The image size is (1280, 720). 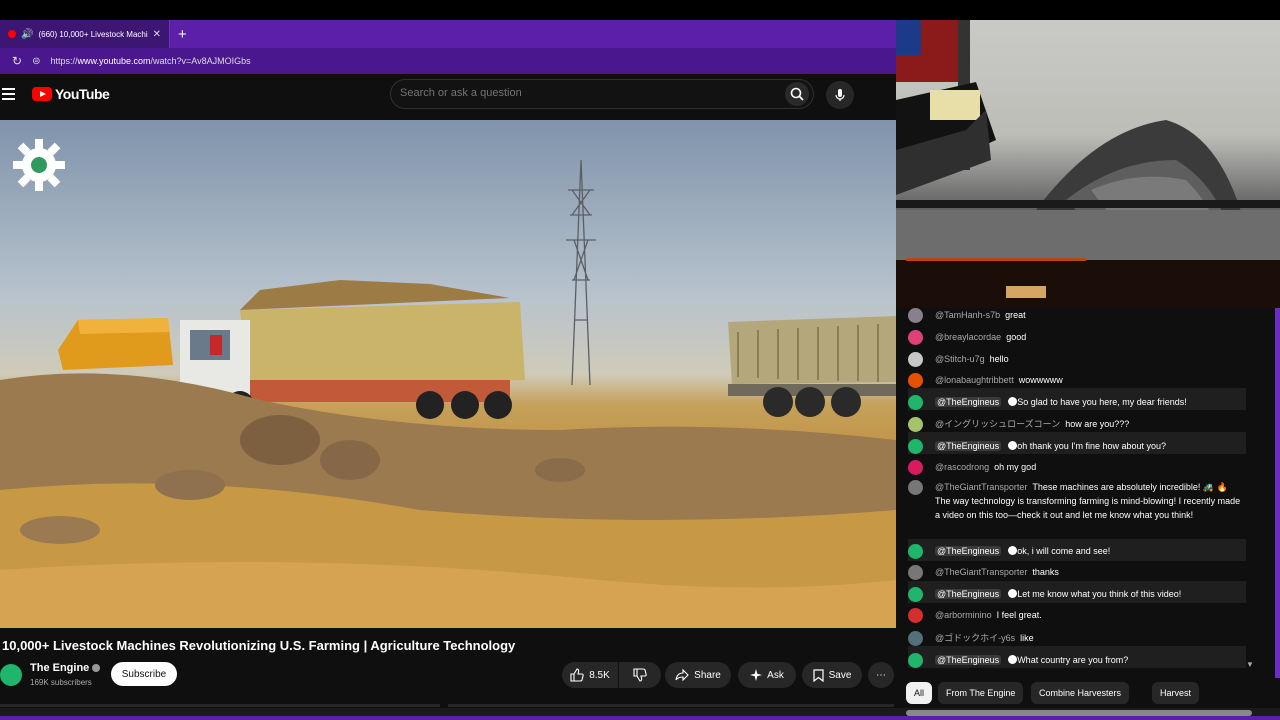 I want to click on chat-author: @arborminino, so click(x=963, y=615).